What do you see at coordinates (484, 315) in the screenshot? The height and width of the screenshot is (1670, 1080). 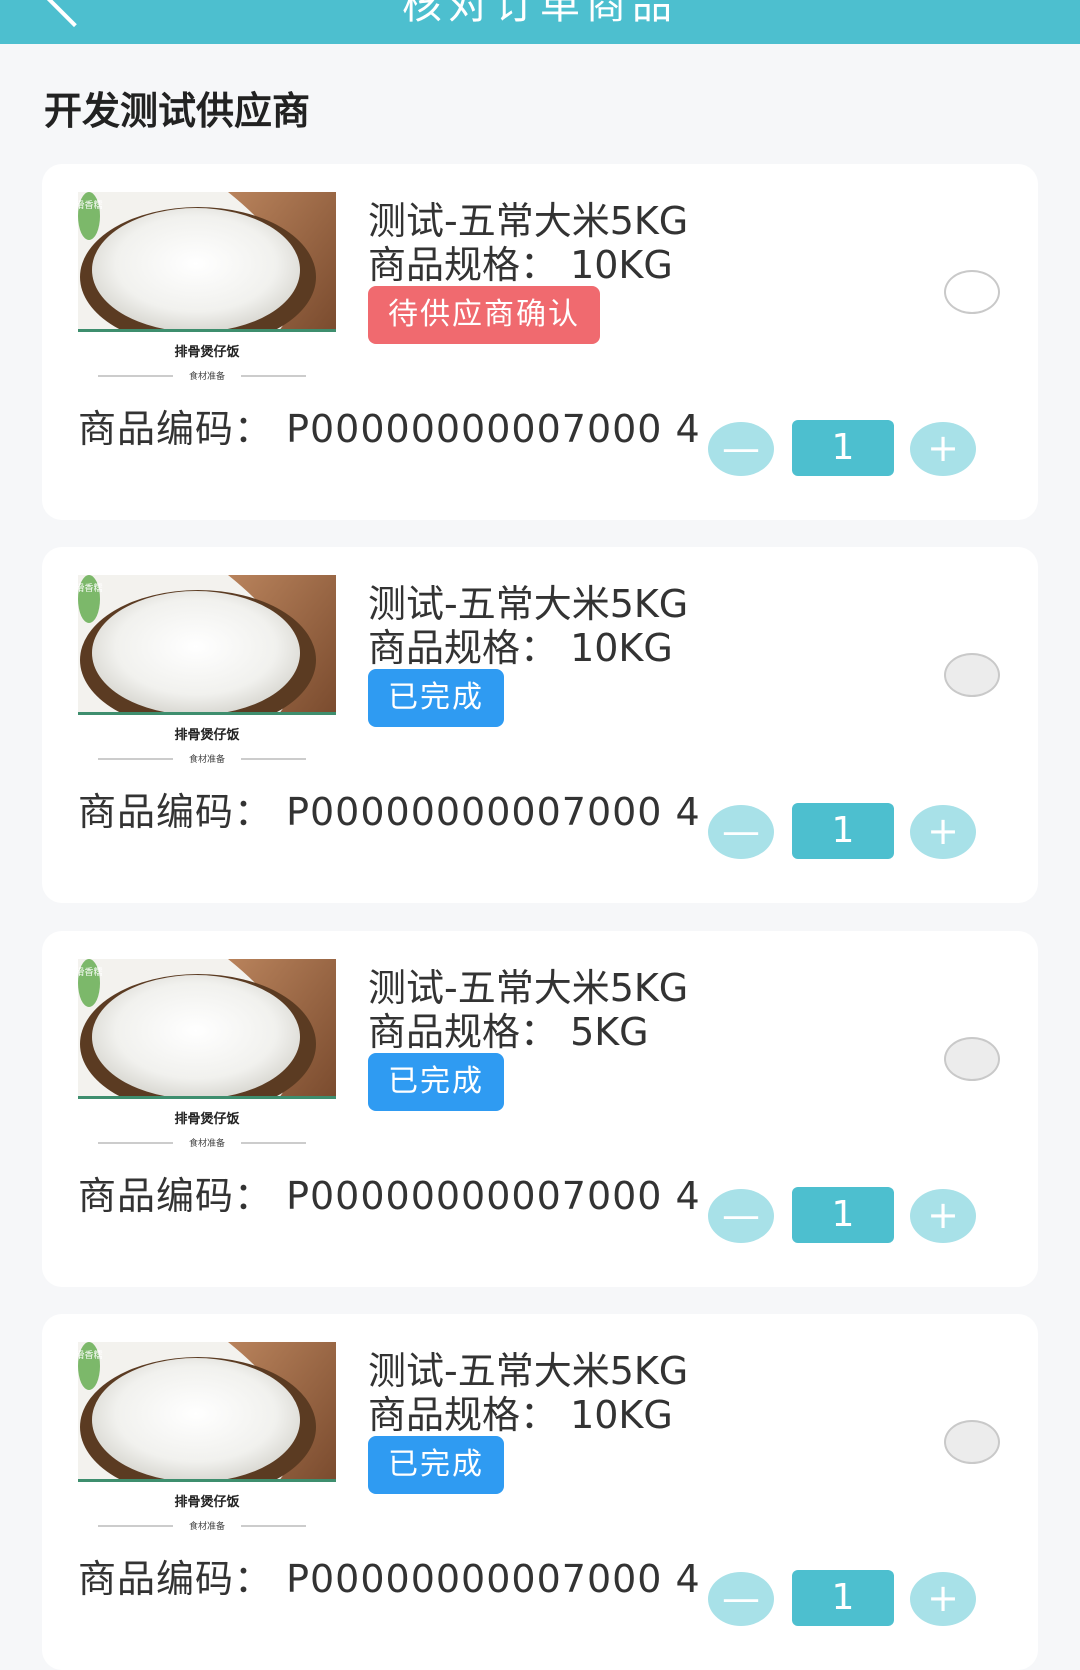 I see `status-badge: 待供应商确认` at bounding box center [484, 315].